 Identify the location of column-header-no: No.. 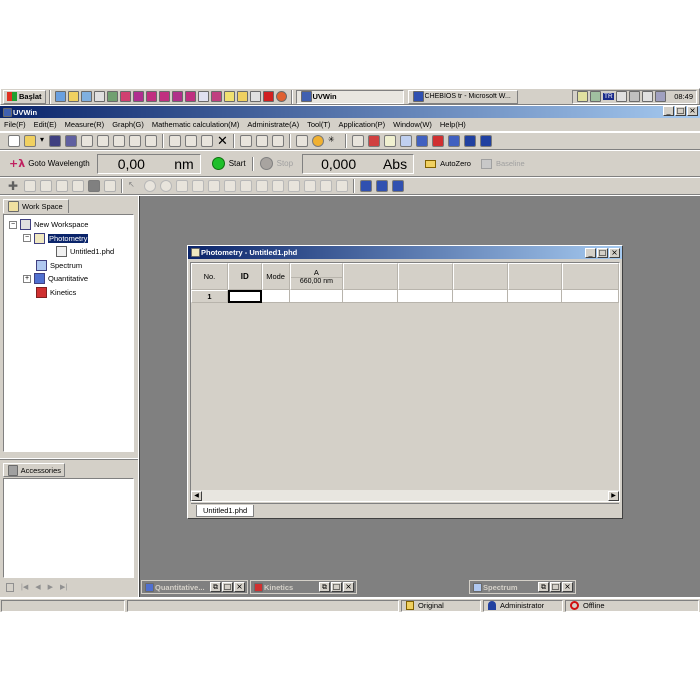
(209, 276).